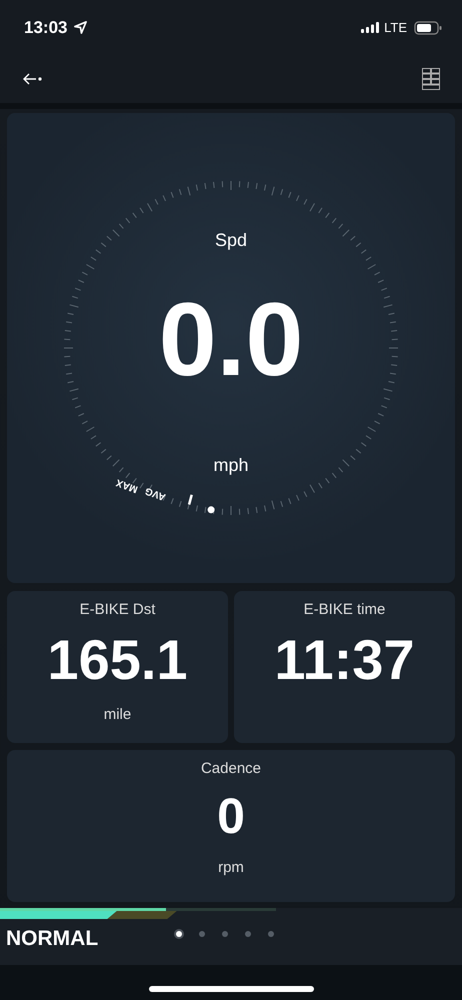 The width and height of the screenshot is (462, 1000). What do you see at coordinates (345, 609) in the screenshot?
I see `stat-label: E-BIKE time` at bounding box center [345, 609].